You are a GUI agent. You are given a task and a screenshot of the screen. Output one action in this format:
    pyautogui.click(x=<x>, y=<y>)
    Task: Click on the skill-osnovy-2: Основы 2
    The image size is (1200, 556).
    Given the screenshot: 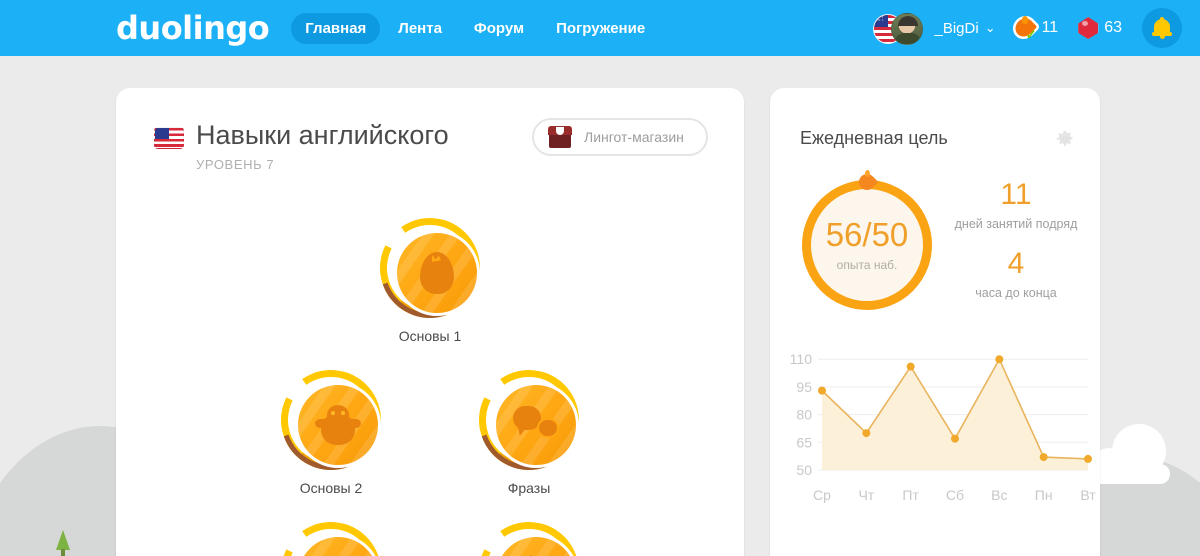 What is the action you would take?
    pyautogui.click(x=331, y=424)
    